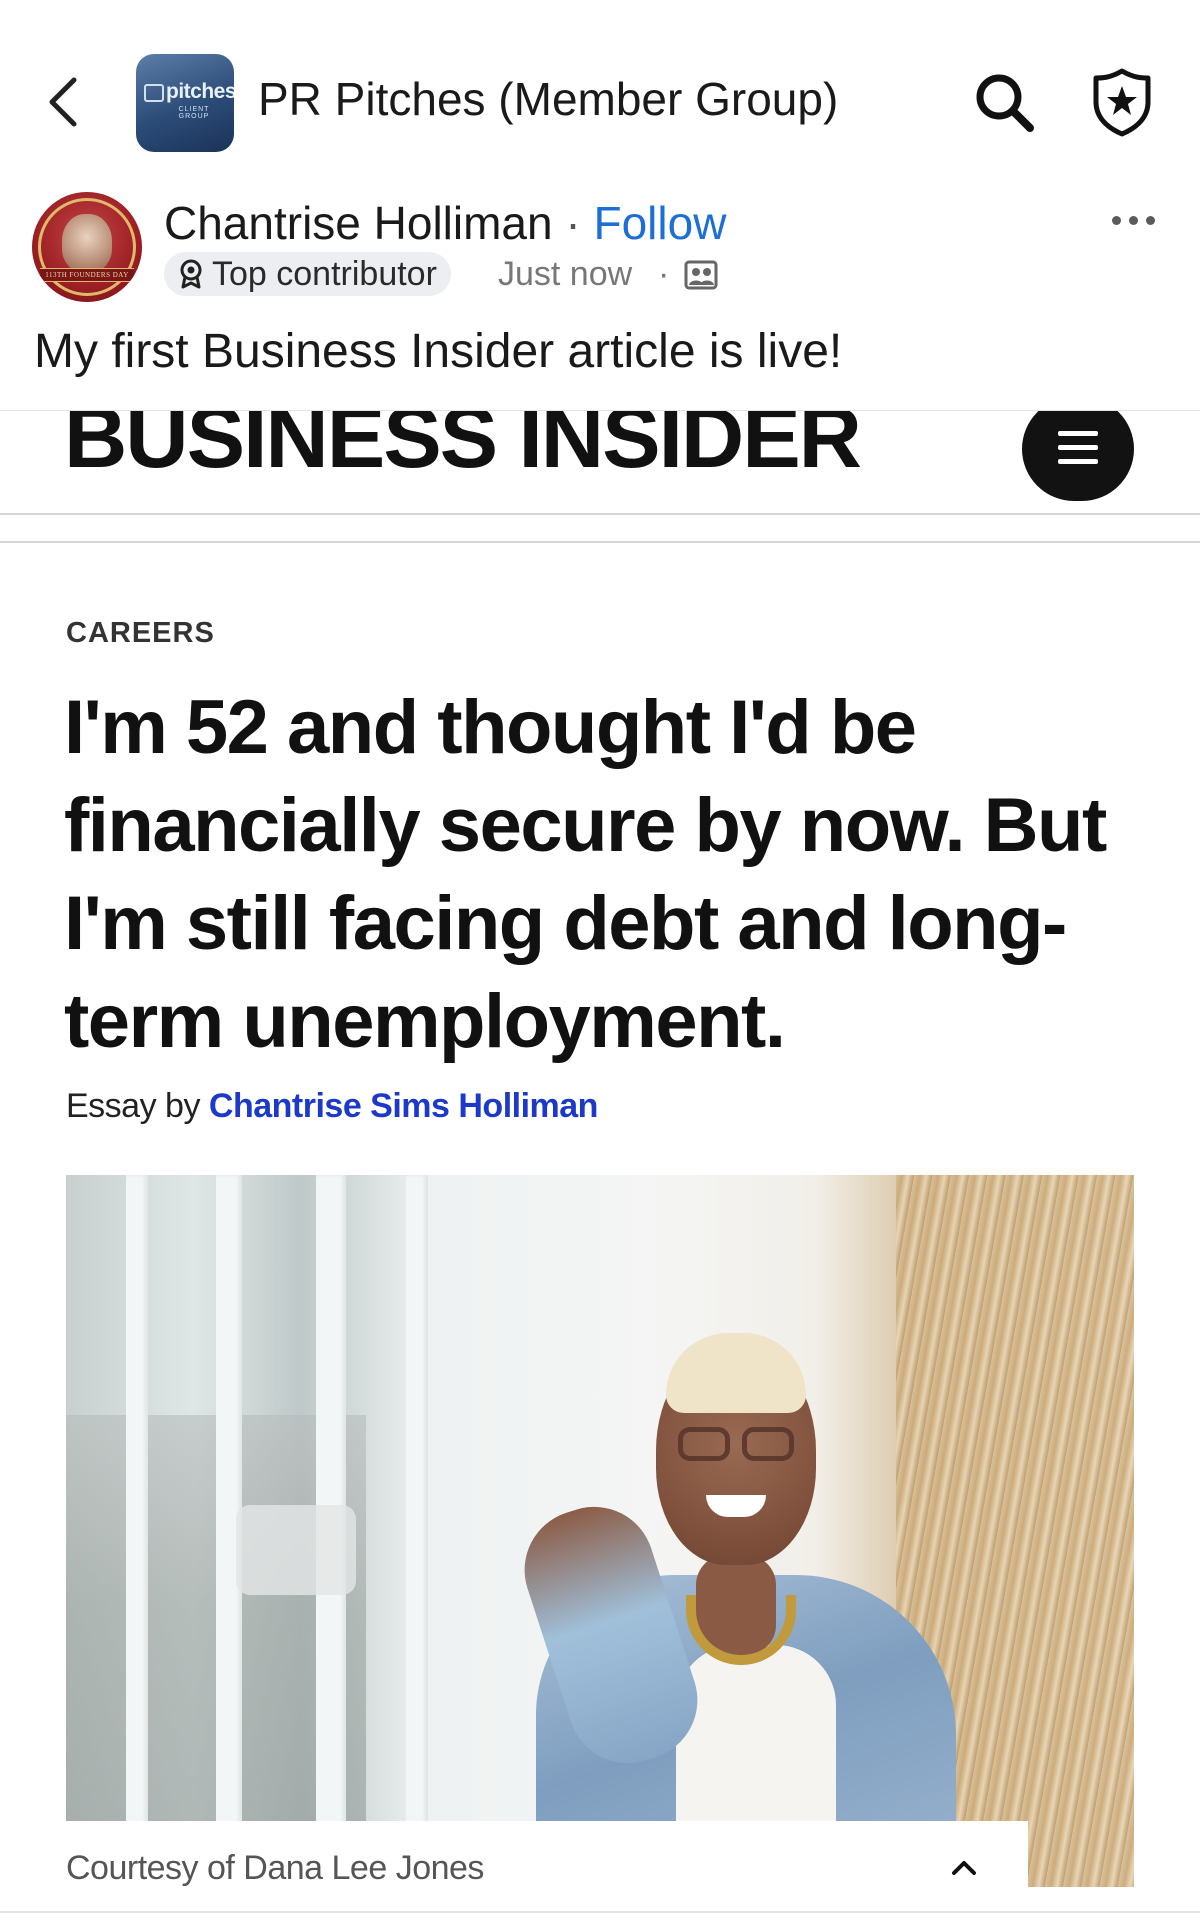 The width and height of the screenshot is (1200, 1922). I want to click on photo-car, so click(296, 1550).